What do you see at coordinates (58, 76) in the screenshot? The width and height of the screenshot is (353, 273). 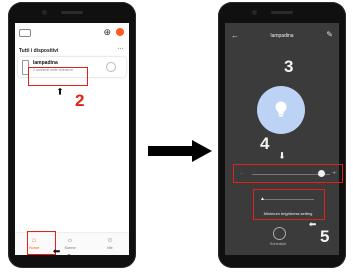 I see `device-highlight-box` at bounding box center [58, 76].